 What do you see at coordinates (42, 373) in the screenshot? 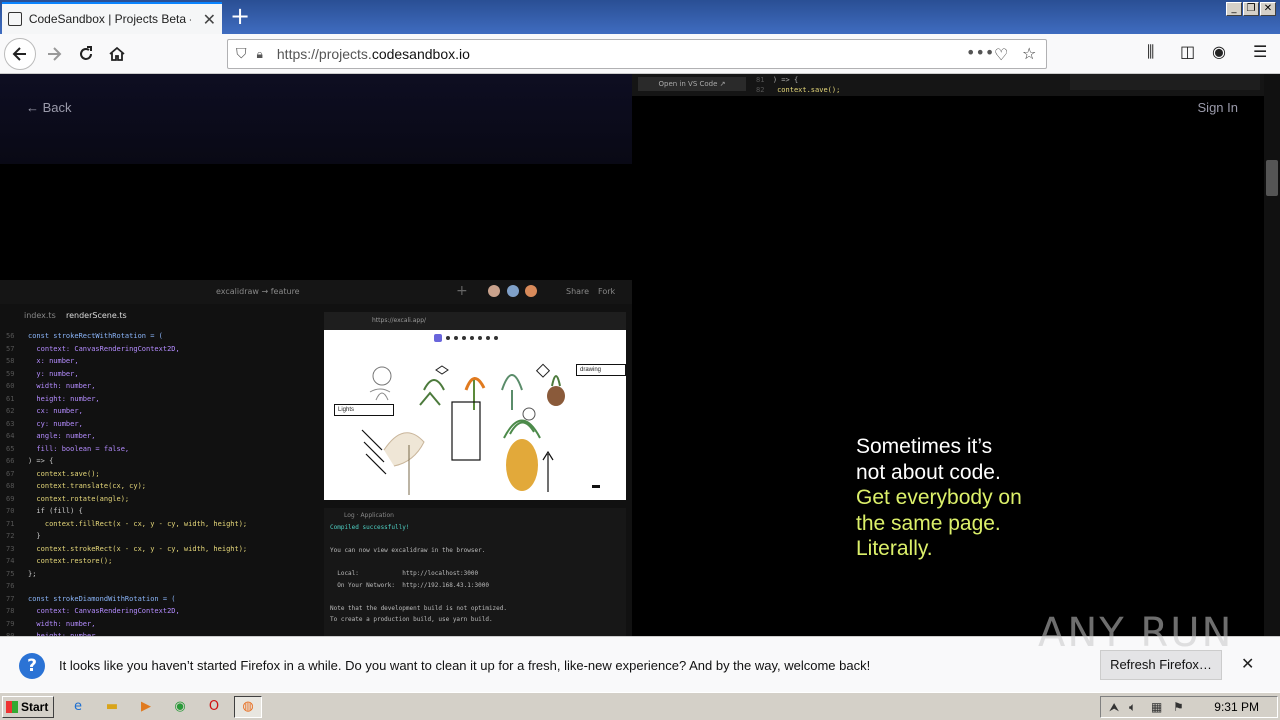
I see `code-line: 59 y: number,` at bounding box center [42, 373].